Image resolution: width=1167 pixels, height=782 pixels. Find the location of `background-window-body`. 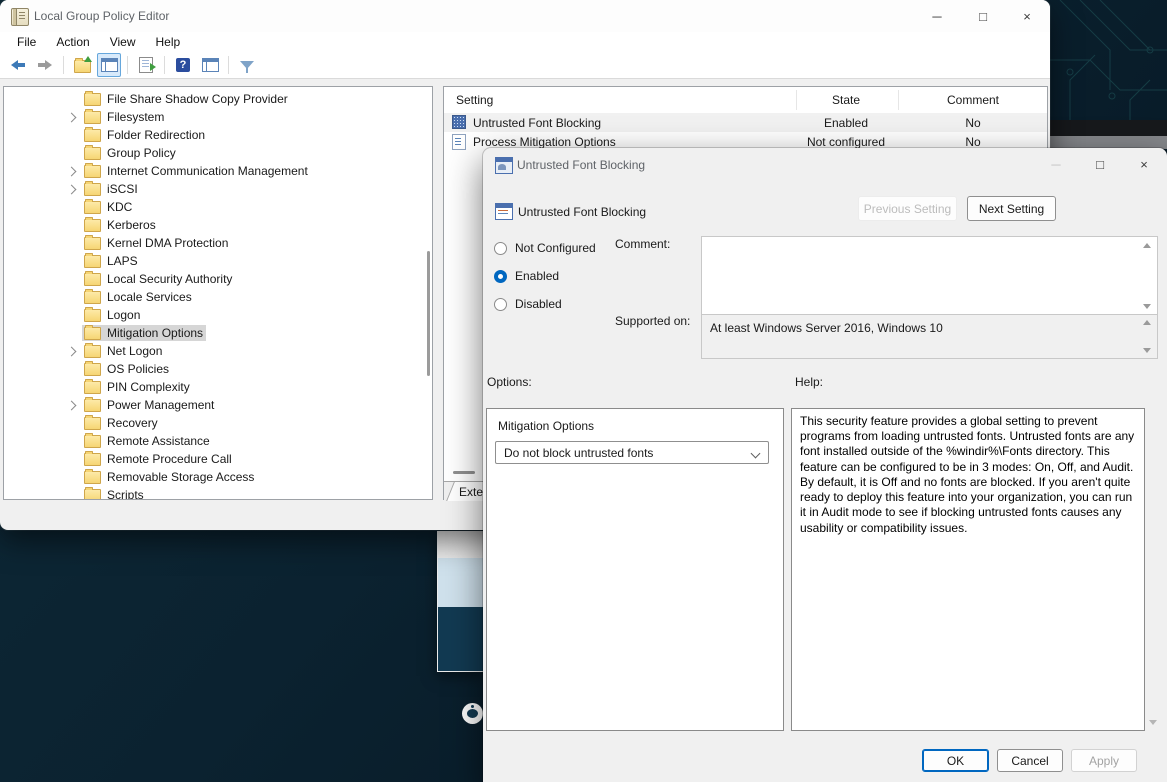

background-window-body is located at coordinates (461, 665).